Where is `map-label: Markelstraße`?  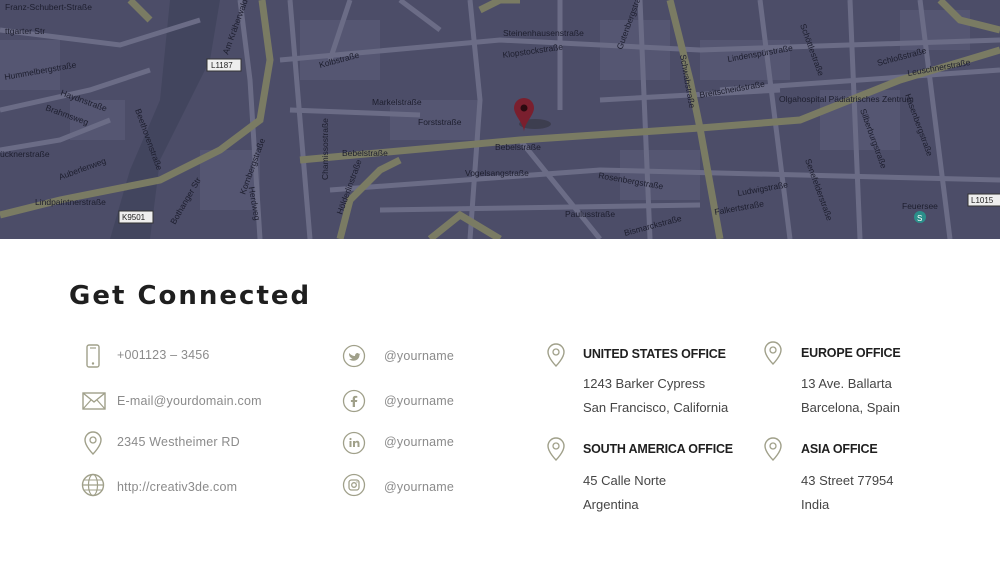
map-label: Markelstraße is located at coordinates (397, 102).